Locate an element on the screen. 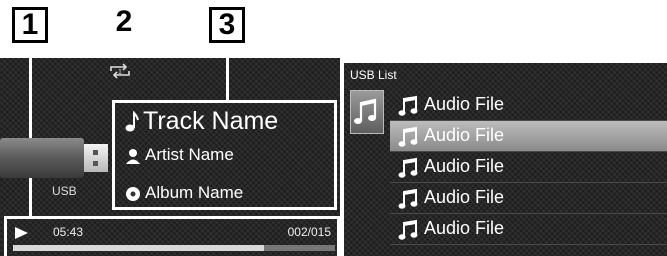 The width and height of the screenshot is (667, 256). callout-1: 1 is located at coordinates (30, 25).